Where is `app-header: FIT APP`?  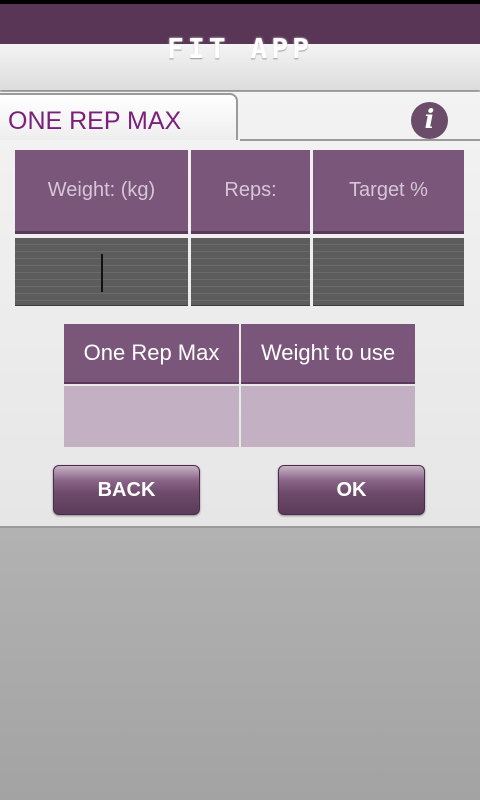 app-header: FIT APP is located at coordinates (240, 47).